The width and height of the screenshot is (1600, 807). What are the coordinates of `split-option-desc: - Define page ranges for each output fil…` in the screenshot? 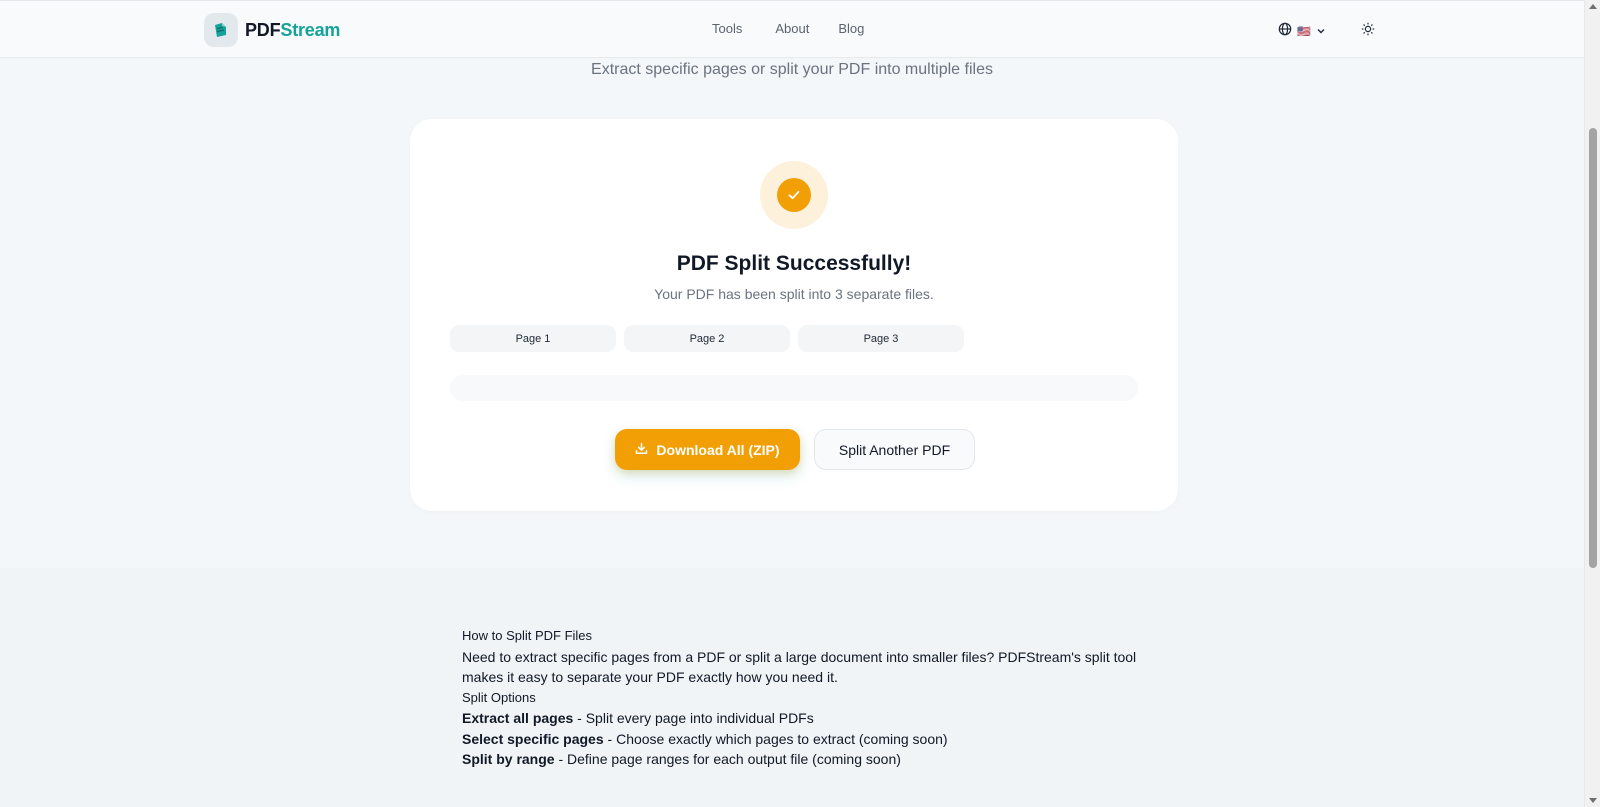 It's located at (727, 759).